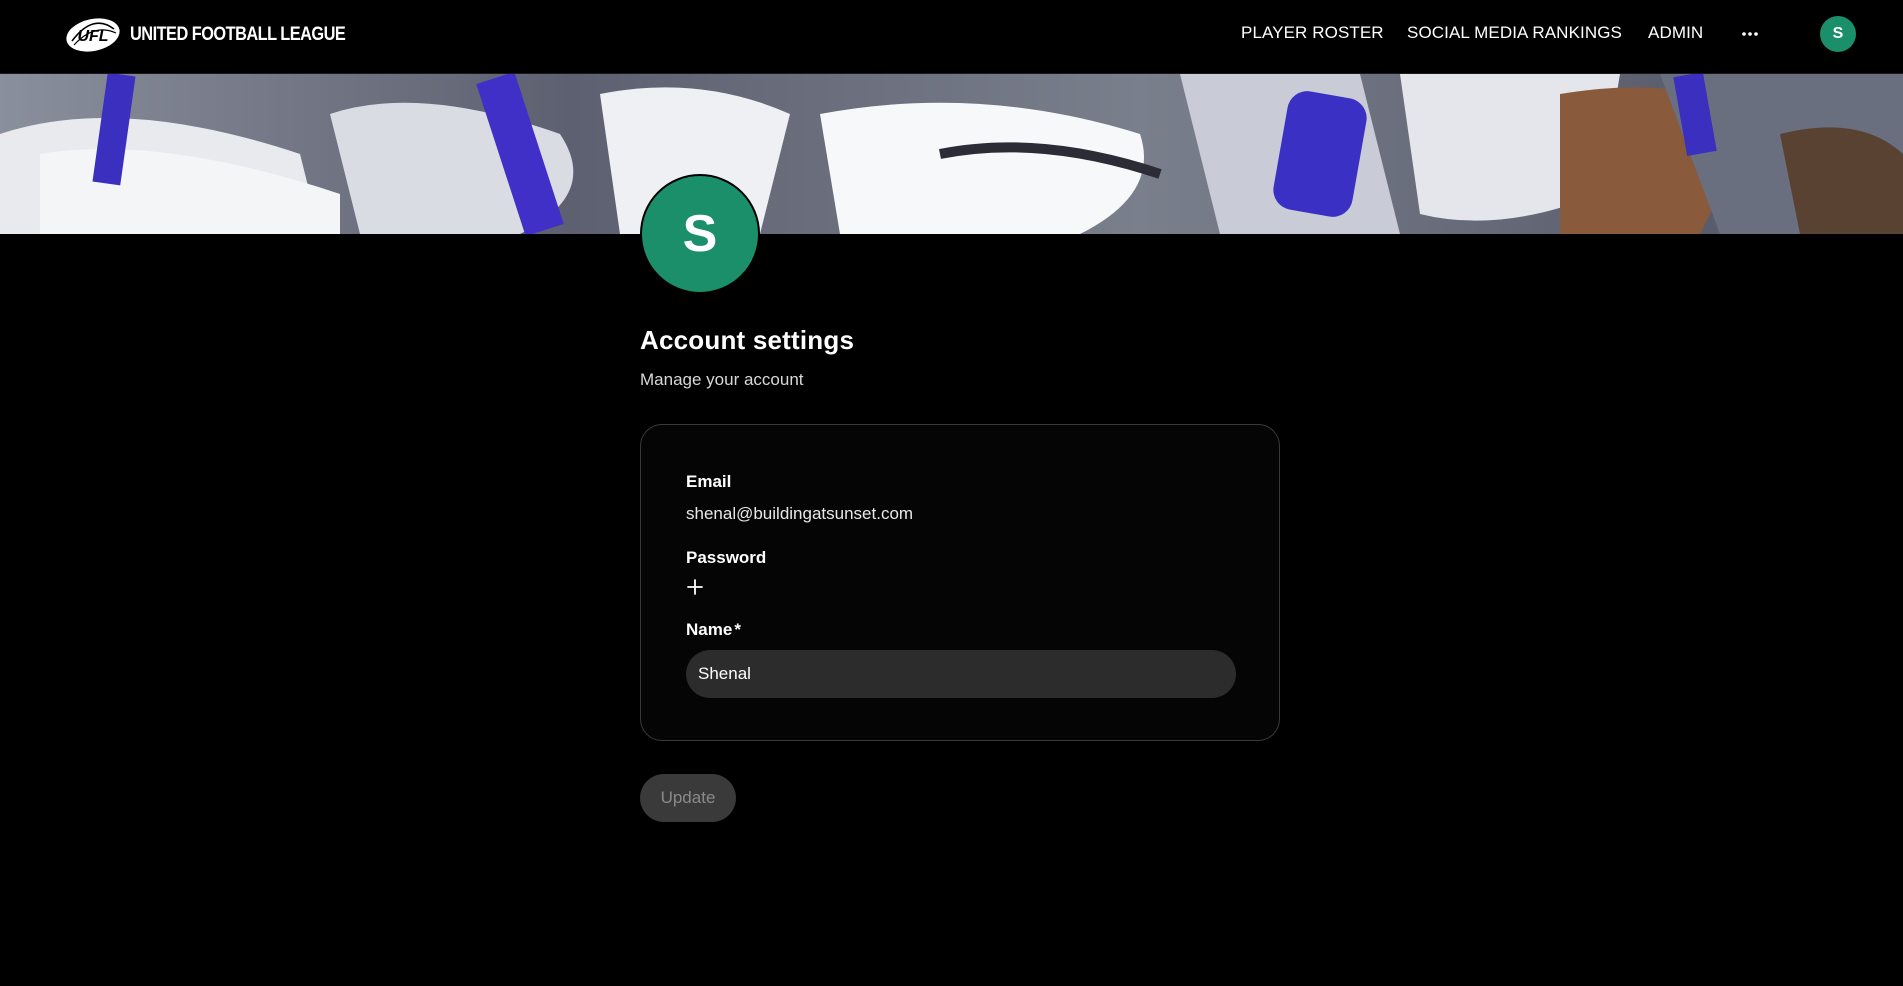 The image size is (1903, 986). I want to click on page-title: Account settings, so click(747, 340).